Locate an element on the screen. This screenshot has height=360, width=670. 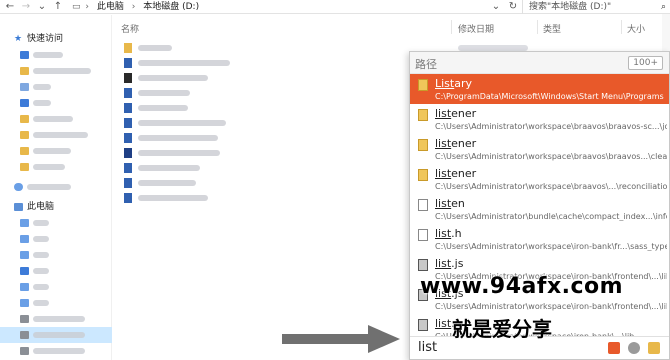
sidebar-item-this-pc: 此电脑 is located at coordinates (56, 207).